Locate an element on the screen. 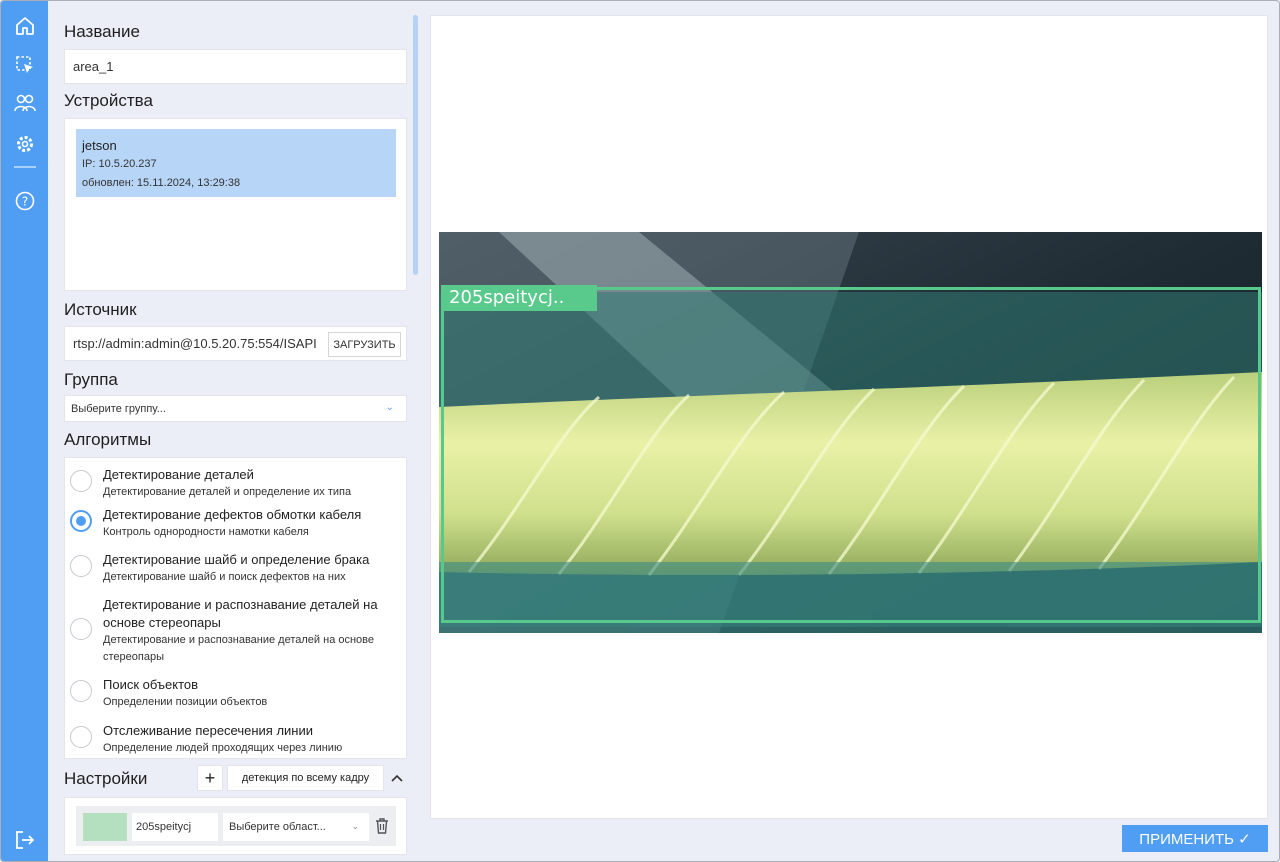 This screenshot has height=862, width=1280. devices-section-title: Устройства is located at coordinates (108, 100).